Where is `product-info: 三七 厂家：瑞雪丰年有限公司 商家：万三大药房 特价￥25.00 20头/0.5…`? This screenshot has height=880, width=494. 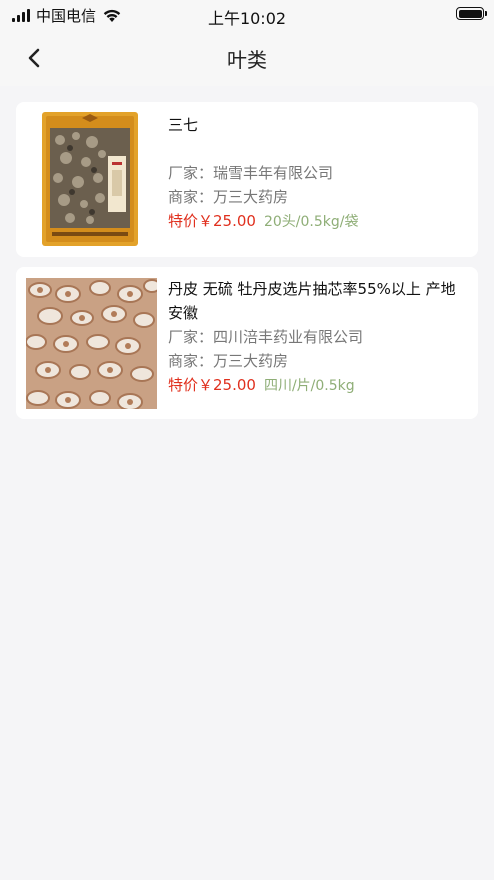
product-info: 三七 厂家：瑞雪丰年有限公司 商家：万三大药房 特价￥25.00 20头/0.5… is located at coordinates (317, 173).